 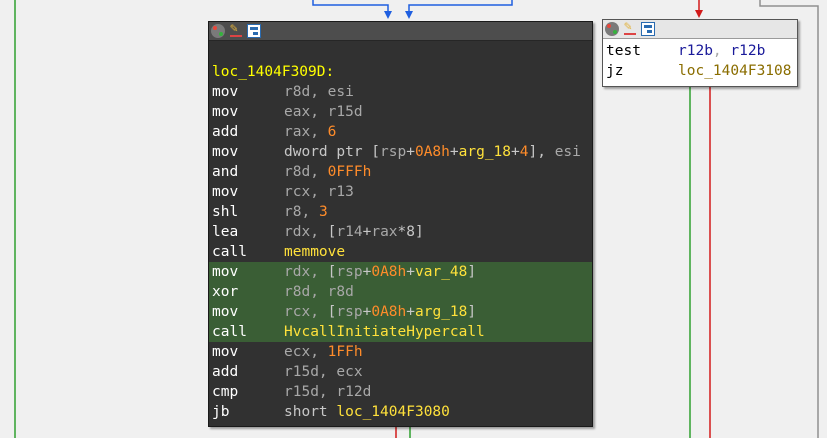 I want to click on mnemonic: test, so click(x=642, y=51).